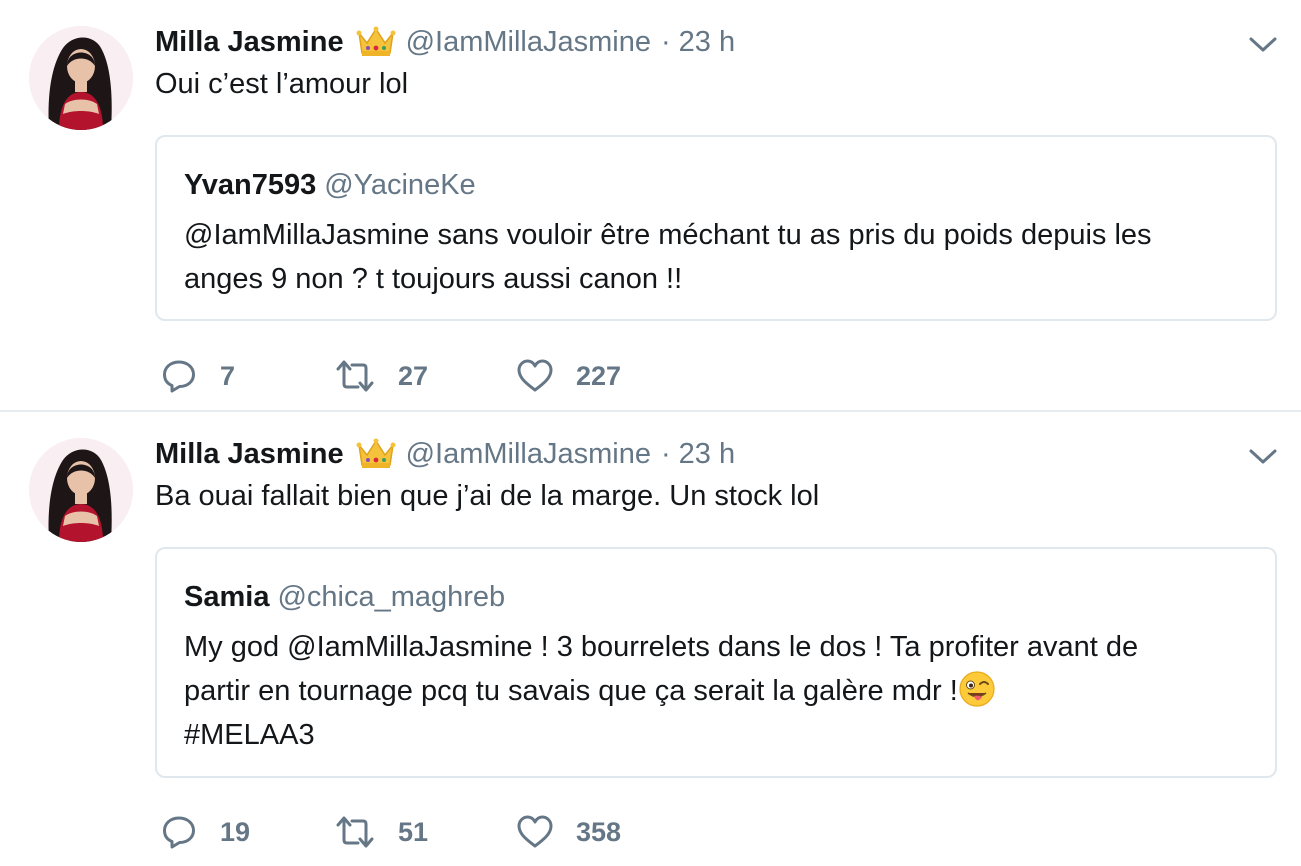 Image resolution: width=1301 pixels, height=866 pixels. I want to click on quoted-header: Samia @chica_maghreb, so click(344, 597).